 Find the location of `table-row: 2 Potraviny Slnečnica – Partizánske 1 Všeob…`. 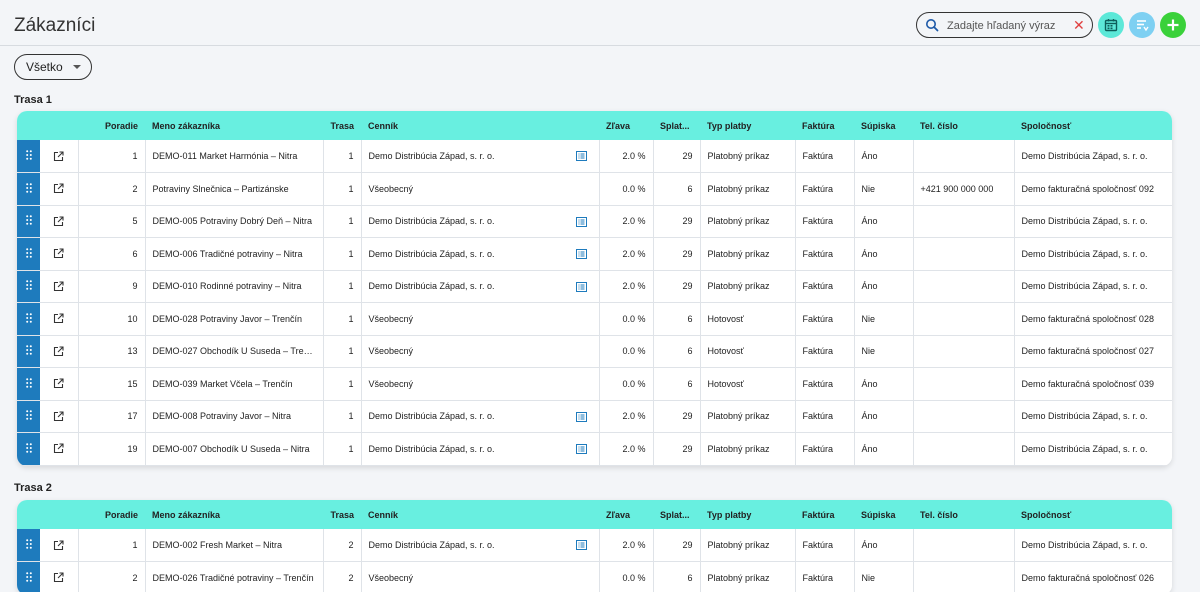

table-row: 2 Potraviny Slnečnica – Partizánske 1 Všeob… is located at coordinates (594, 189).